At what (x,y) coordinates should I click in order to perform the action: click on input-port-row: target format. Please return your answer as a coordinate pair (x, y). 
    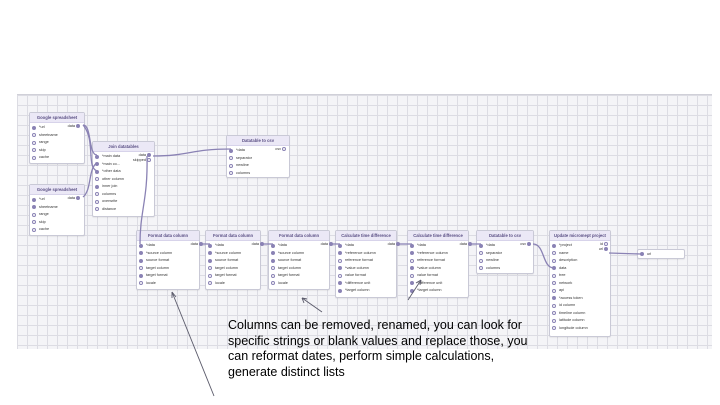
    Looking at the image, I should click on (168, 276).